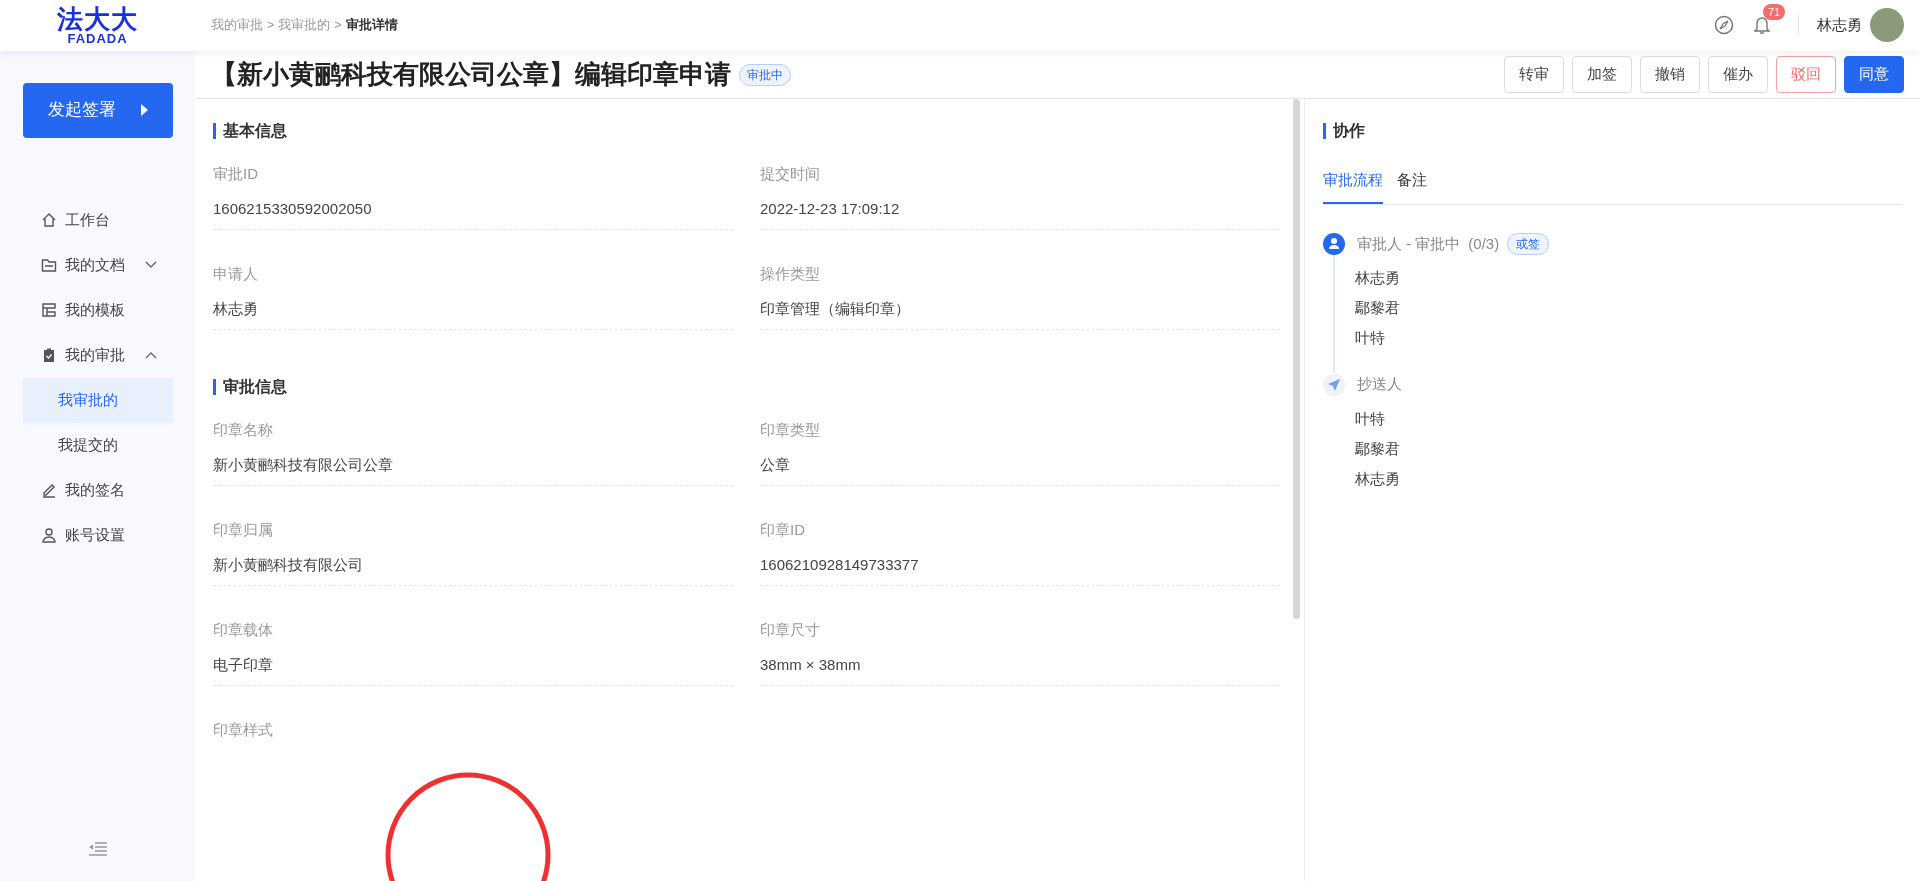 Image resolution: width=1920 pixels, height=881 pixels. What do you see at coordinates (49, 265) in the screenshot?
I see `folder-icon` at bounding box center [49, 265].